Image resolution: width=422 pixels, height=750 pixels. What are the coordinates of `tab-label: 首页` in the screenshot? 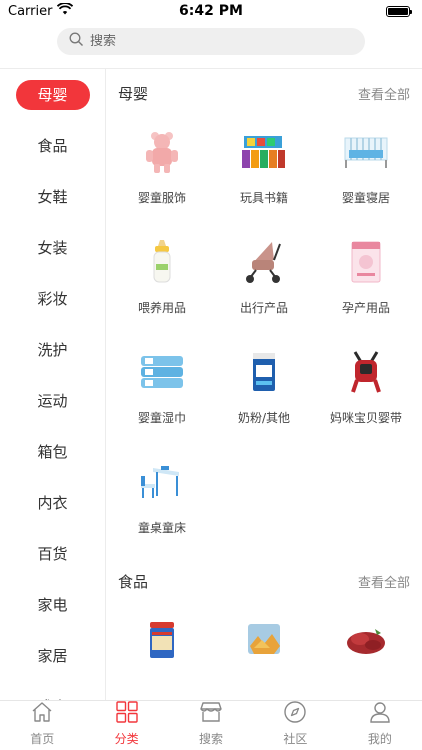 It's located at (42, 739).